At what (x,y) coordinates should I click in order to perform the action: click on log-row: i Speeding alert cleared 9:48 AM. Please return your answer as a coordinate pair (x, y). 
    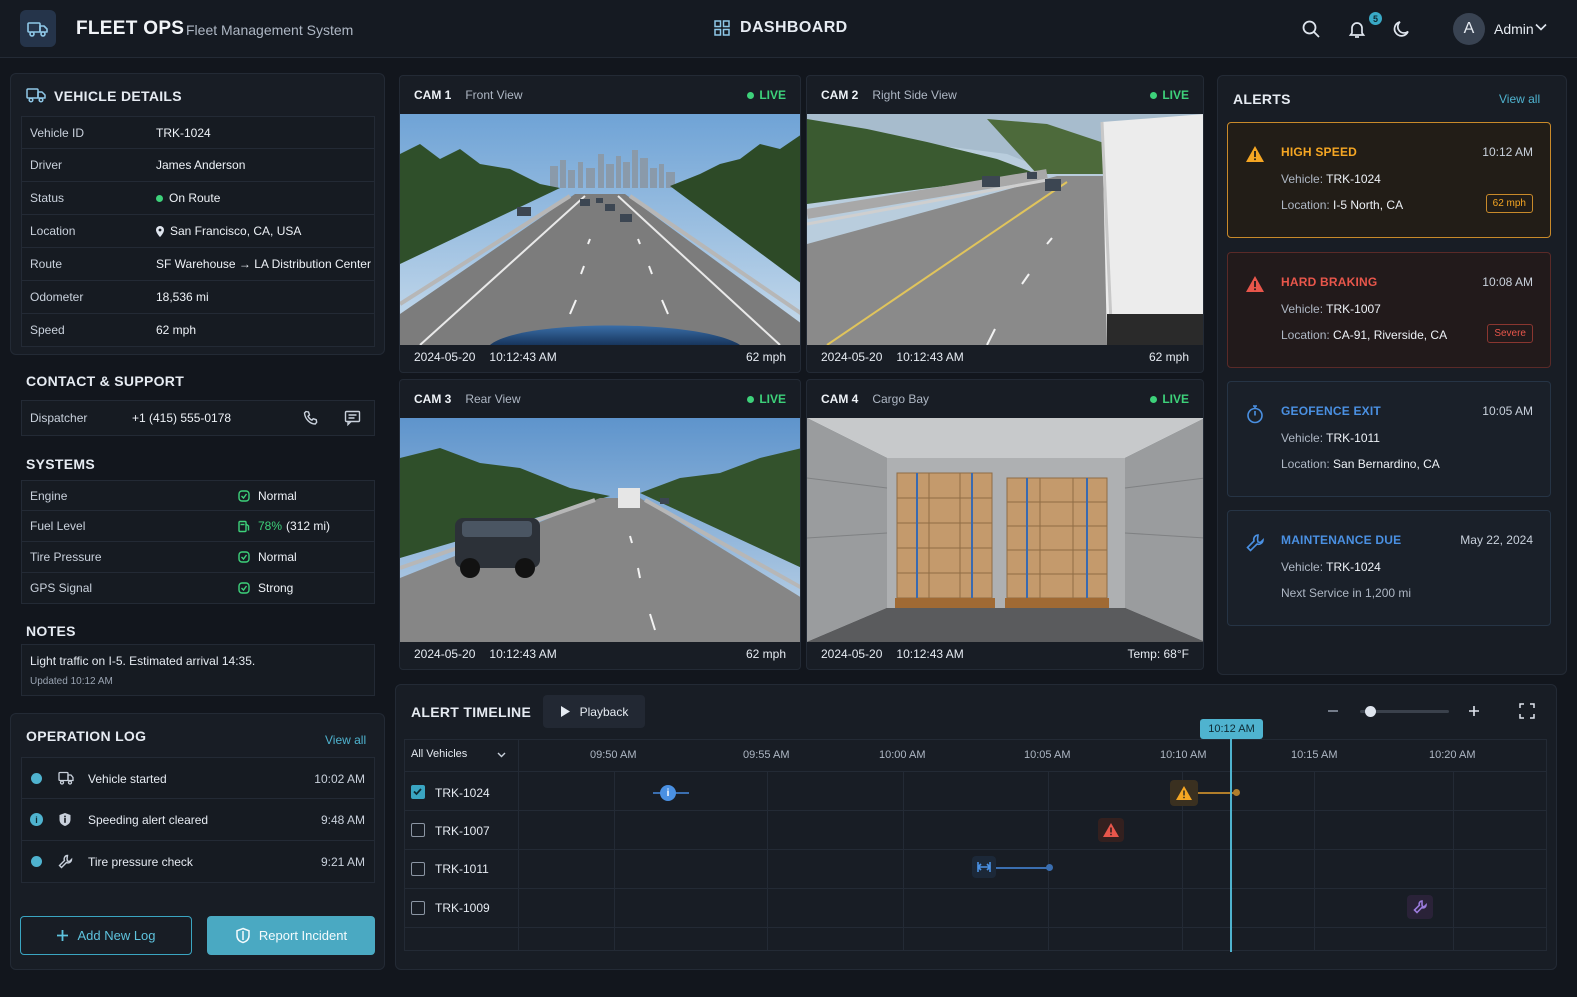
    Looking at the image, I should click on (198, 820).